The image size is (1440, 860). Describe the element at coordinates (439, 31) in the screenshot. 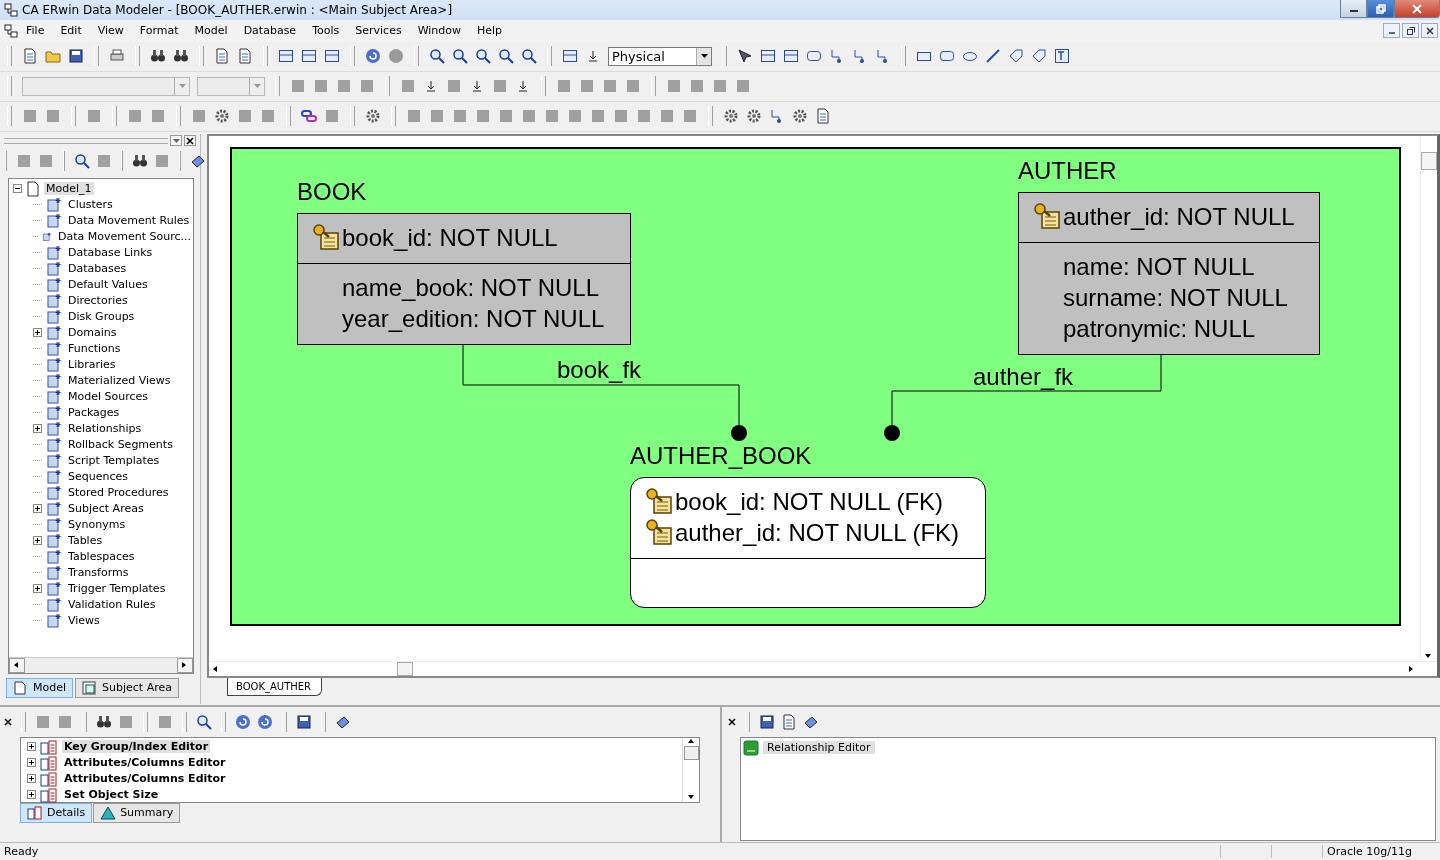

I see `menu-item: Window` at that location.